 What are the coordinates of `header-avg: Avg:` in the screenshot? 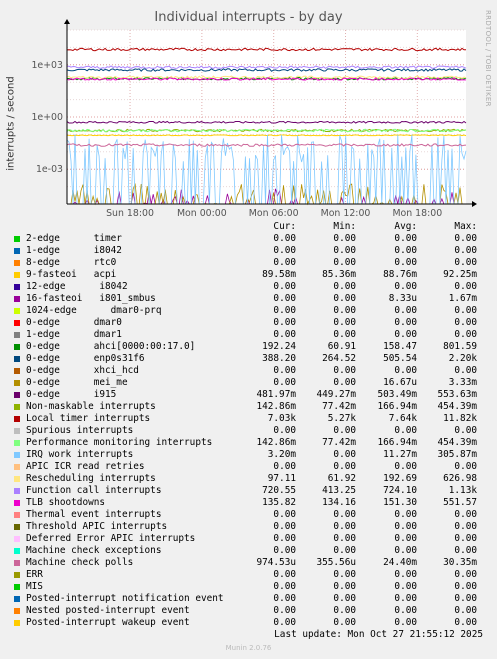 It's located at (405, 226).